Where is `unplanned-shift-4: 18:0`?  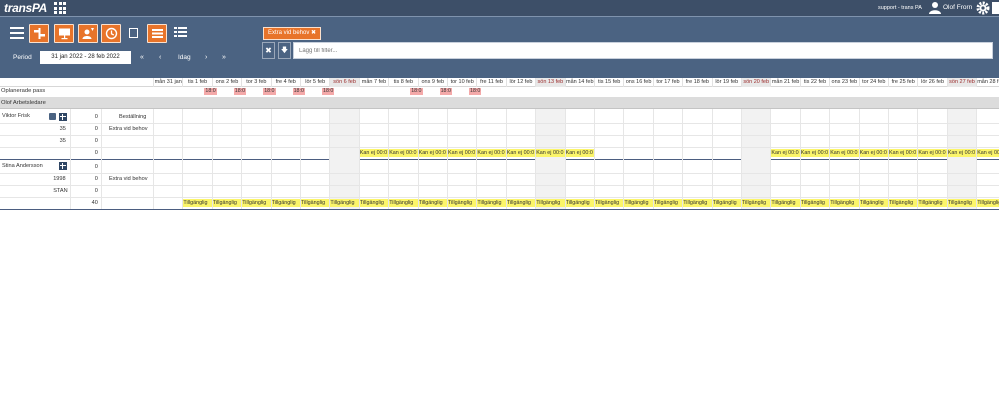
unplanned-shift-4: 18:0 is located at coordinates (328, 91).